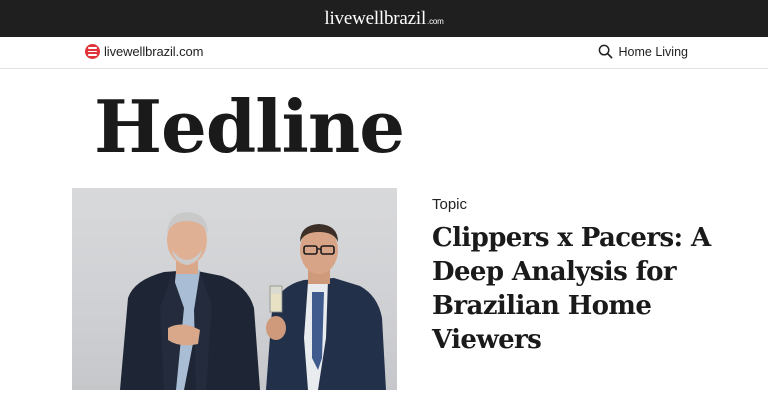 Image resolution: width=768 pixels, height=419 pixels. I want to click on page-headline: Hedline, so click(249, 126).